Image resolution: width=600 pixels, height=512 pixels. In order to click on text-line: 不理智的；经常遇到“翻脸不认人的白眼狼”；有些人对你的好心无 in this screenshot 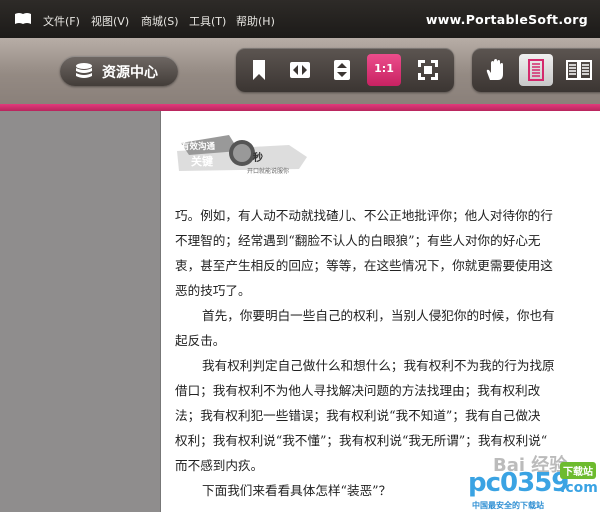, I will do `click(358, 240)`.